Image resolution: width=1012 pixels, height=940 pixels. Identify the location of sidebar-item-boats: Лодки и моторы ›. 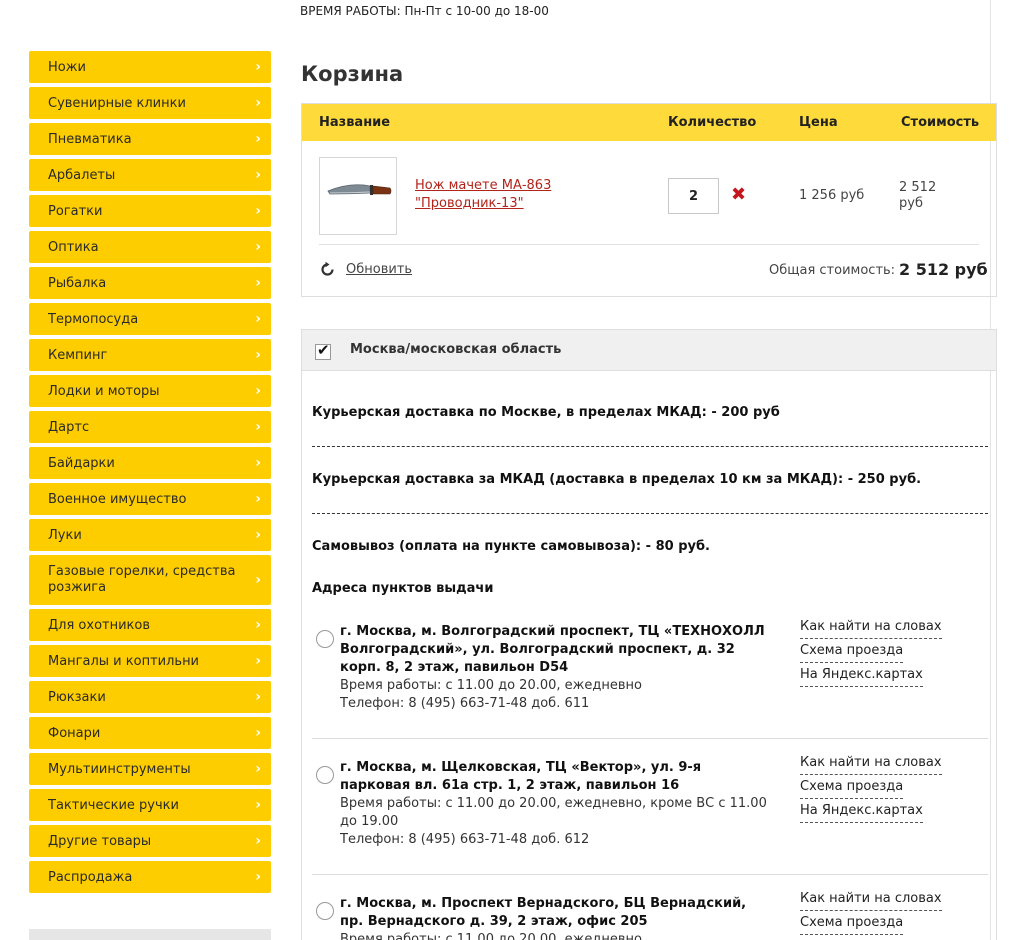
(150, 391).